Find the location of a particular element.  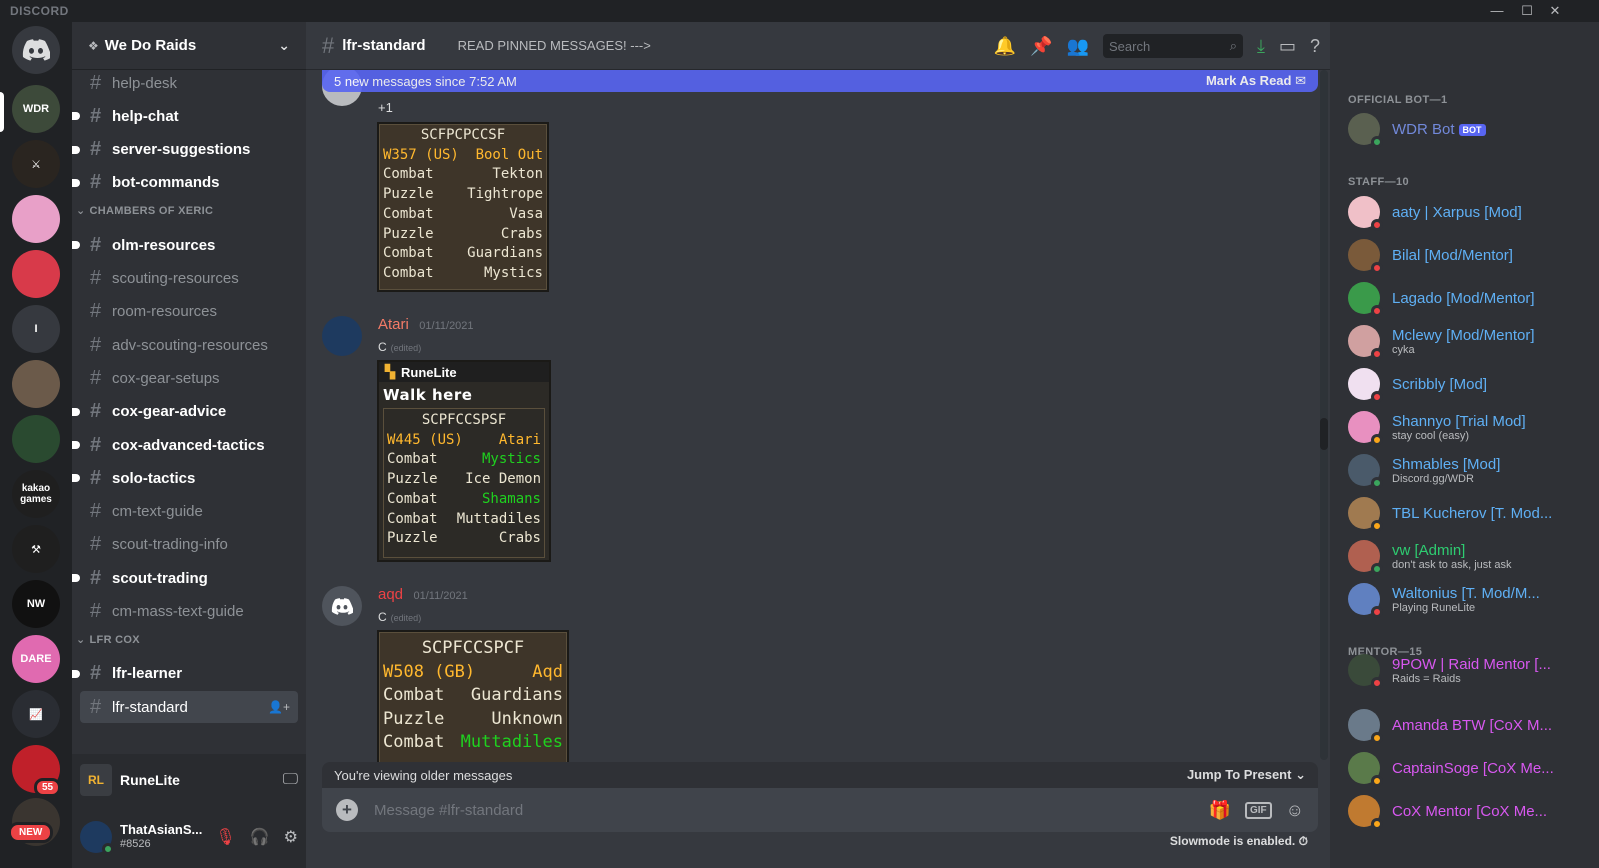

channel-scout-trading-info: # scout-trading-info is located at coordinates (189, 545).